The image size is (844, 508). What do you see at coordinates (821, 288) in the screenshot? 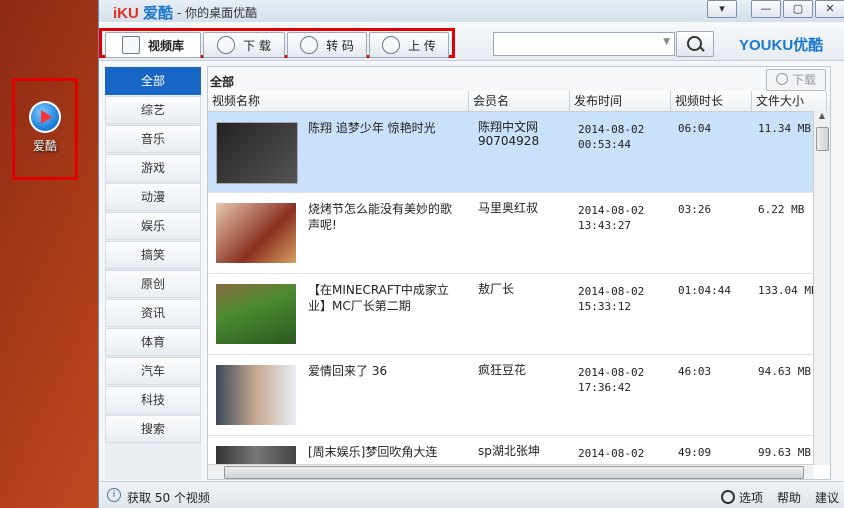
I see `vertical-scrollbar: ▲` at bounding box center [821, 288].